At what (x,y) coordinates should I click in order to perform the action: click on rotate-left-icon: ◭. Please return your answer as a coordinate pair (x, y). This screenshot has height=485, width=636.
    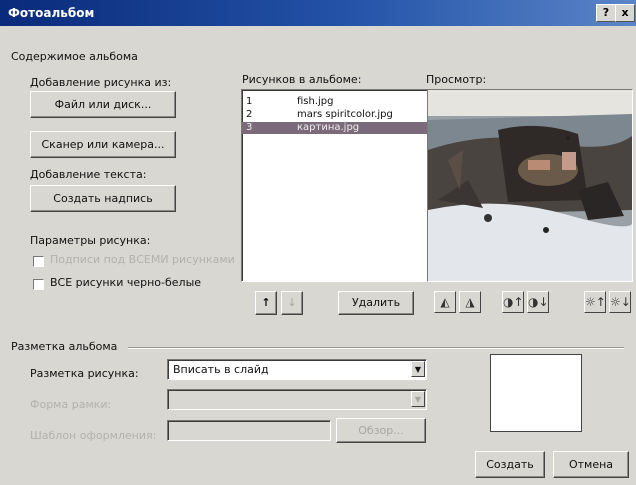
    Looking at the image, I should click on (445, 302).